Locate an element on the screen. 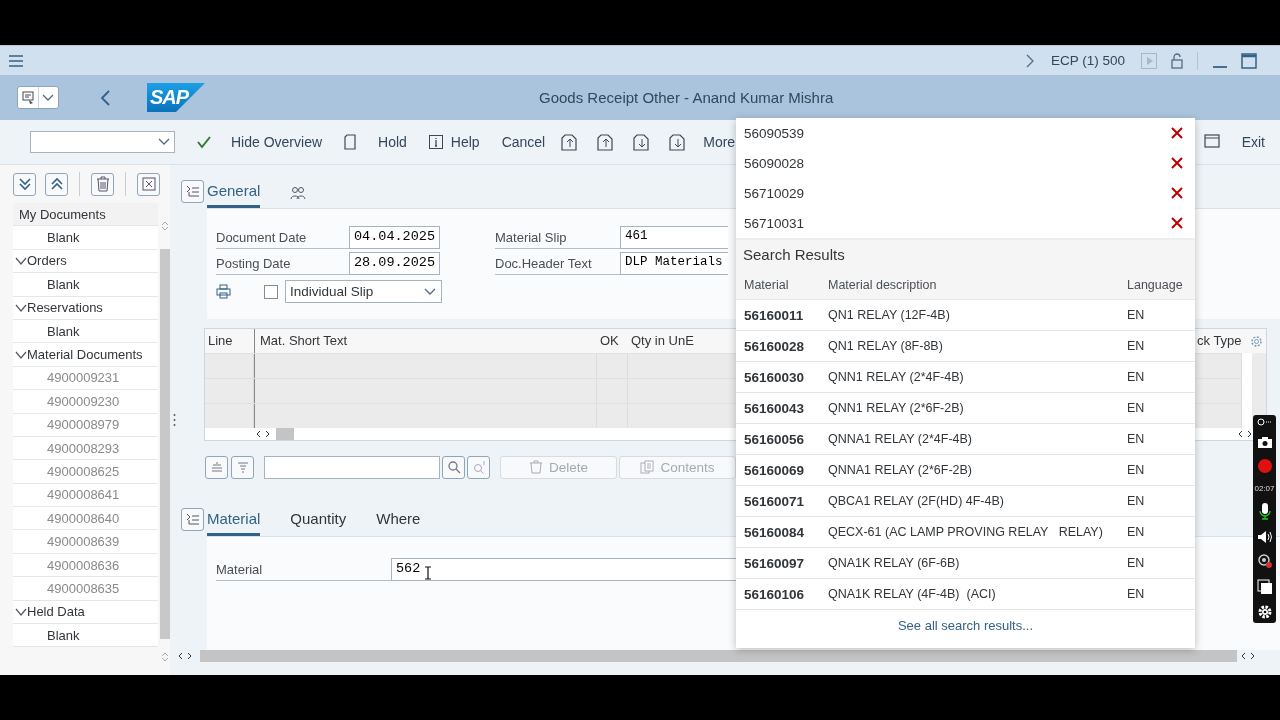 This screenshot has width=1280, height=720. tree-node: Orders is located at coordinates (47, 261).